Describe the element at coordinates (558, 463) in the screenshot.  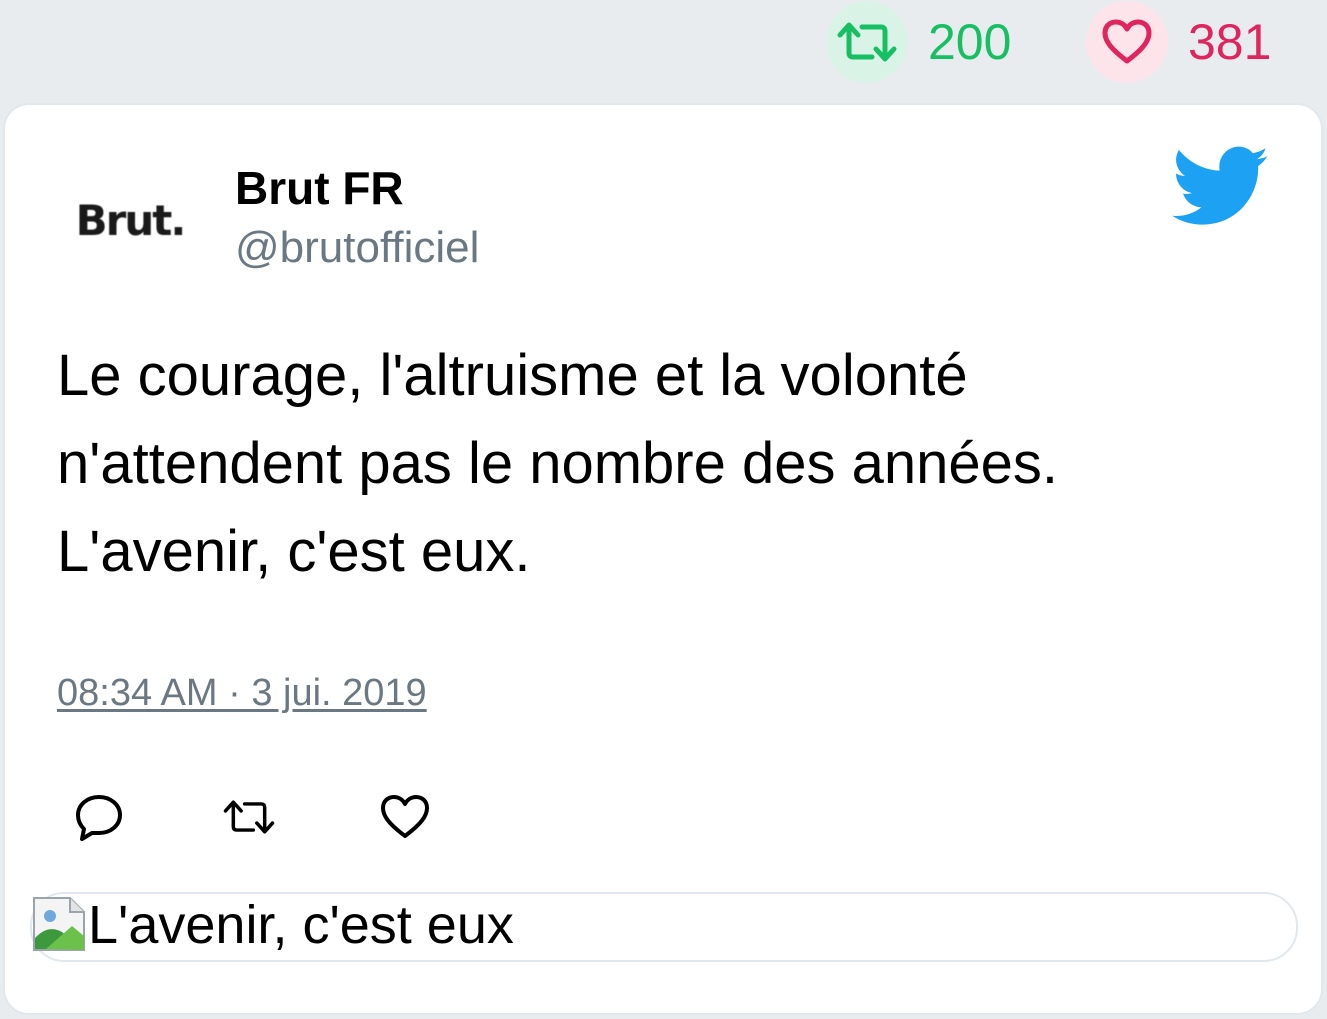
I see `tweet-text-line: n'attendent pas le nombre des années.` at that location.